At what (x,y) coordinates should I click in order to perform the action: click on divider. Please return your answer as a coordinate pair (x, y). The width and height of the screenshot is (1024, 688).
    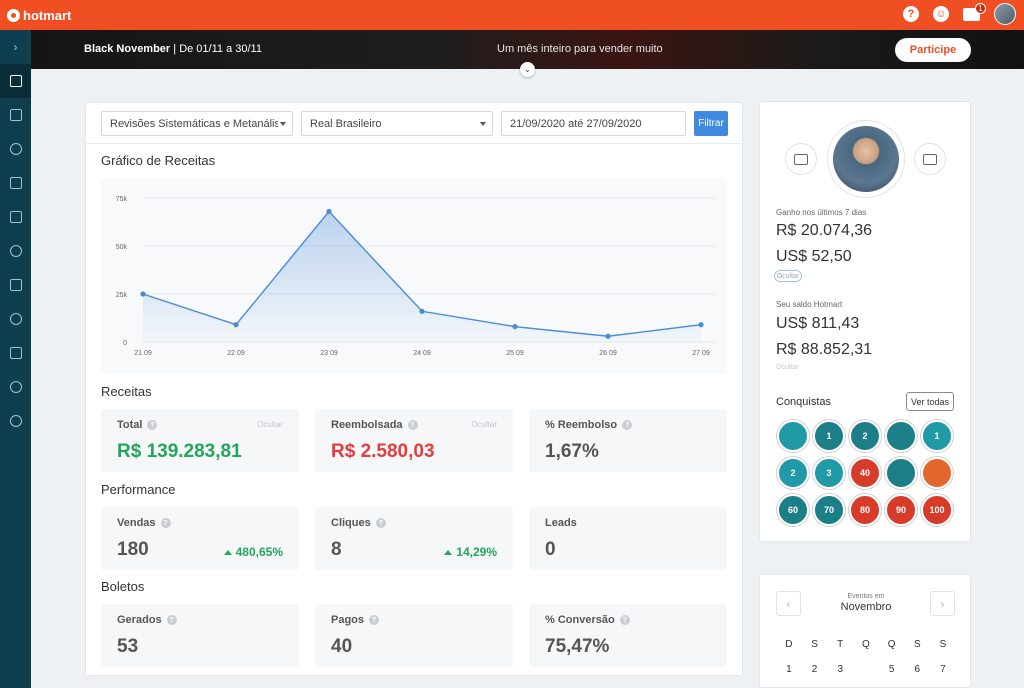
    Looking at the image, I should click on (414, 143).